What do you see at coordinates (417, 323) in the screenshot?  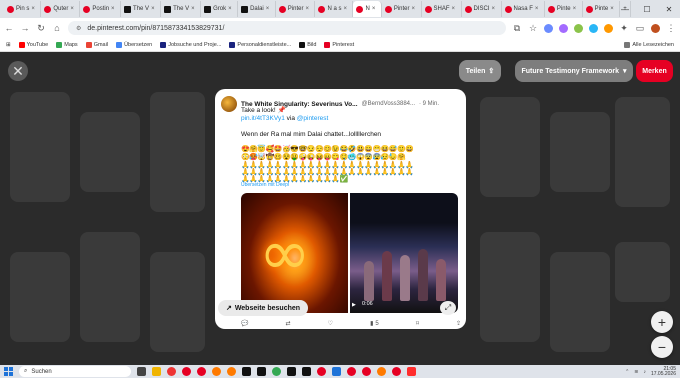 I see `bookmark-icon: ⌑` at bounding box center [417, 323].